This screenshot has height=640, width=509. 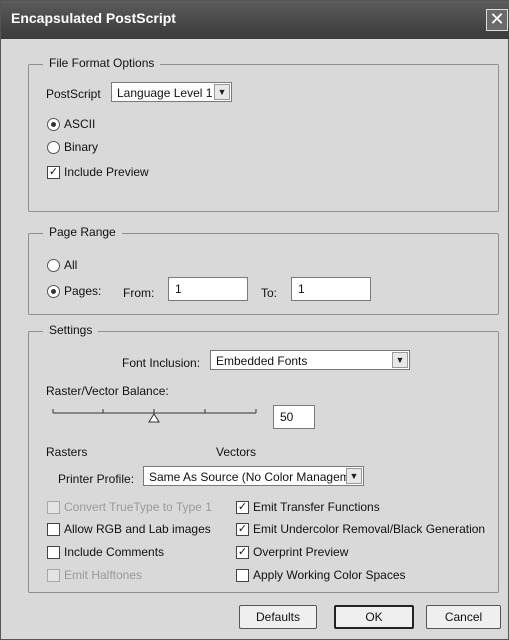 What do you see at coordinates (242, 529) in the screenshot?
I see `emit-ucr-bg-checkbox: ✓` at bounding box center [242, 529].